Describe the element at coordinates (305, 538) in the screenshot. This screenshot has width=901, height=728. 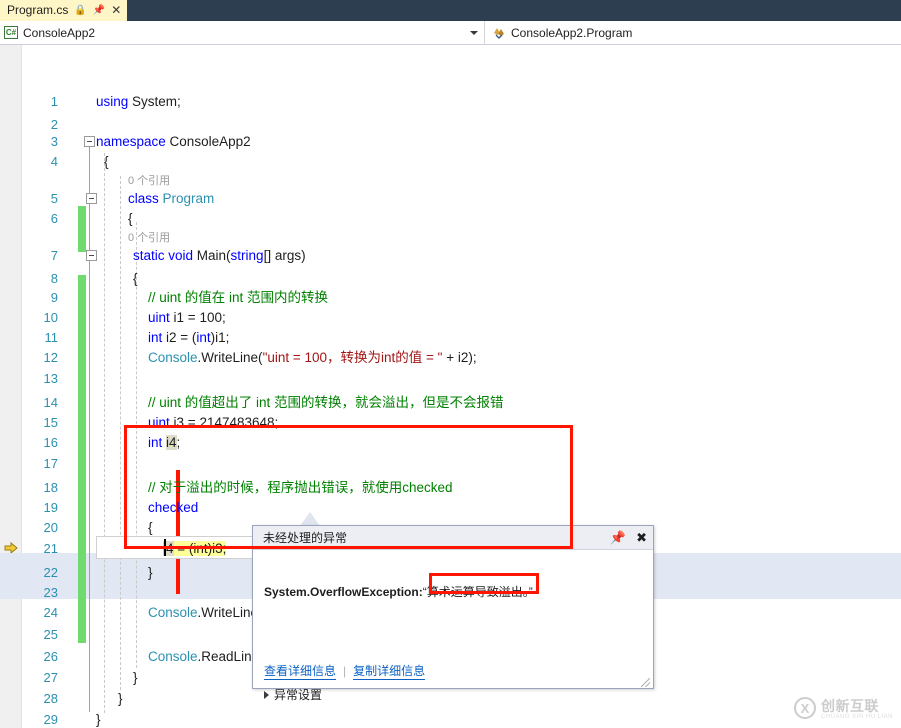
I see `exception-popup-title: 未经处理的异常` at that location.